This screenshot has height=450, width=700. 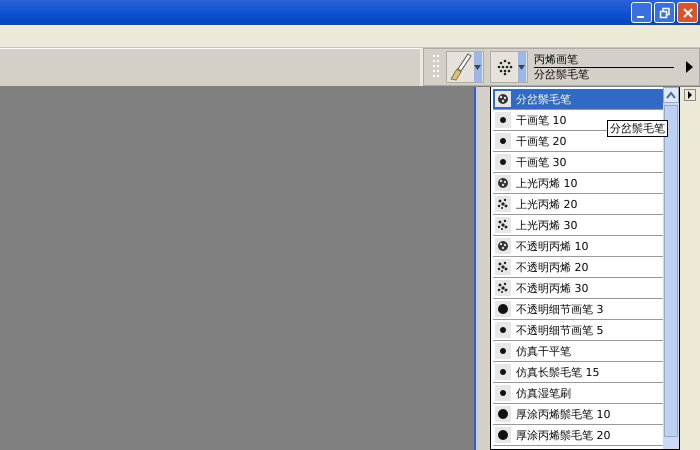 What do you see at coordinates (637, 128) in the screenshot?
I see `tooltip: 分岔鬃毛笔` at bounding box center [637, 128].